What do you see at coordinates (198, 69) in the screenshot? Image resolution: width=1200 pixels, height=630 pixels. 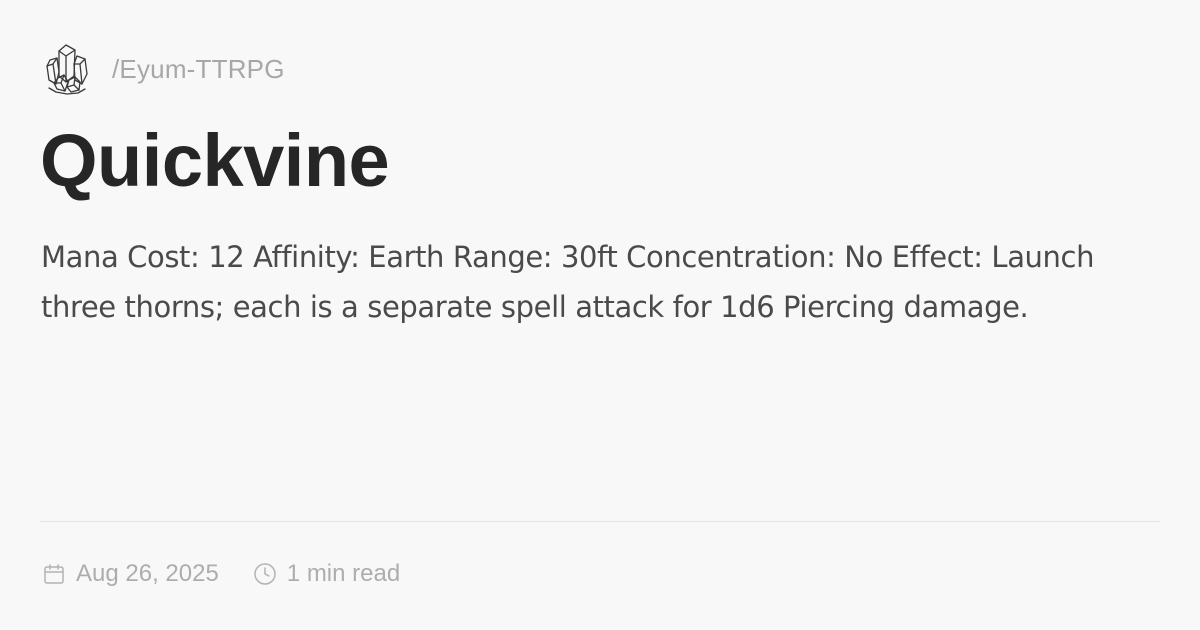 I see `site-path-link: /Eyum-TTRPG` at bounding box center [198, 69].